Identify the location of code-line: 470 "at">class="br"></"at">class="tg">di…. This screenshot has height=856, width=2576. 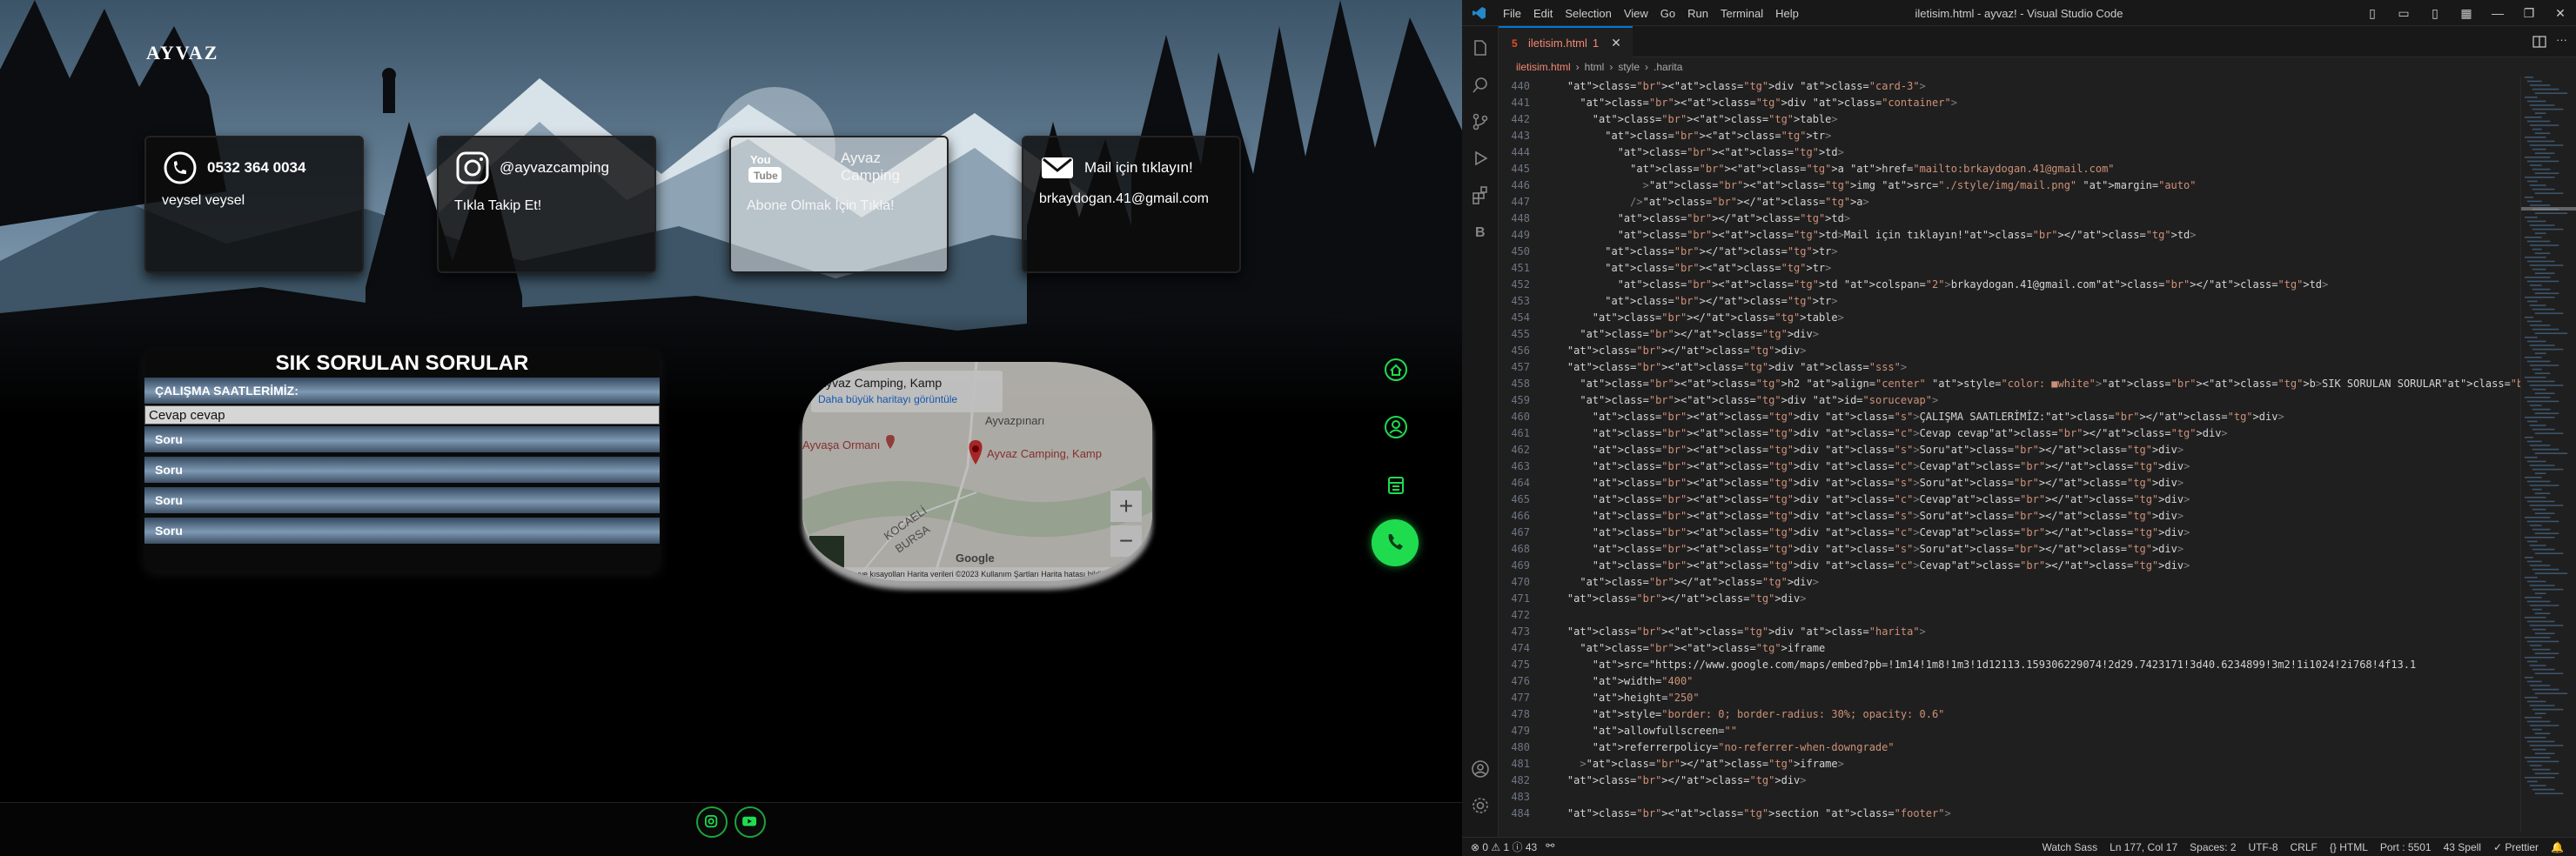
(2010, 582).